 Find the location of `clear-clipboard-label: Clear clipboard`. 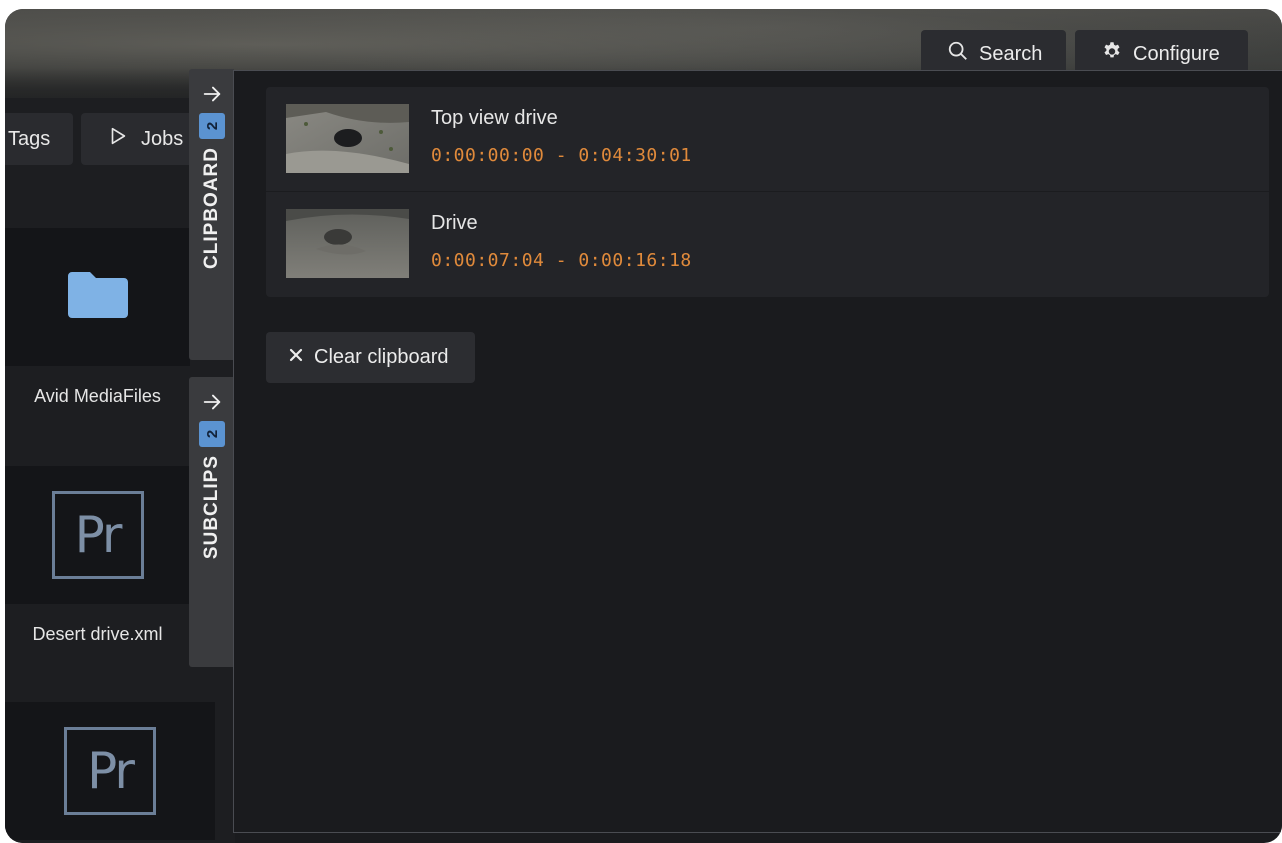

clear-clipboard-label: Clear clipboard is located at coordinates (381, 357).